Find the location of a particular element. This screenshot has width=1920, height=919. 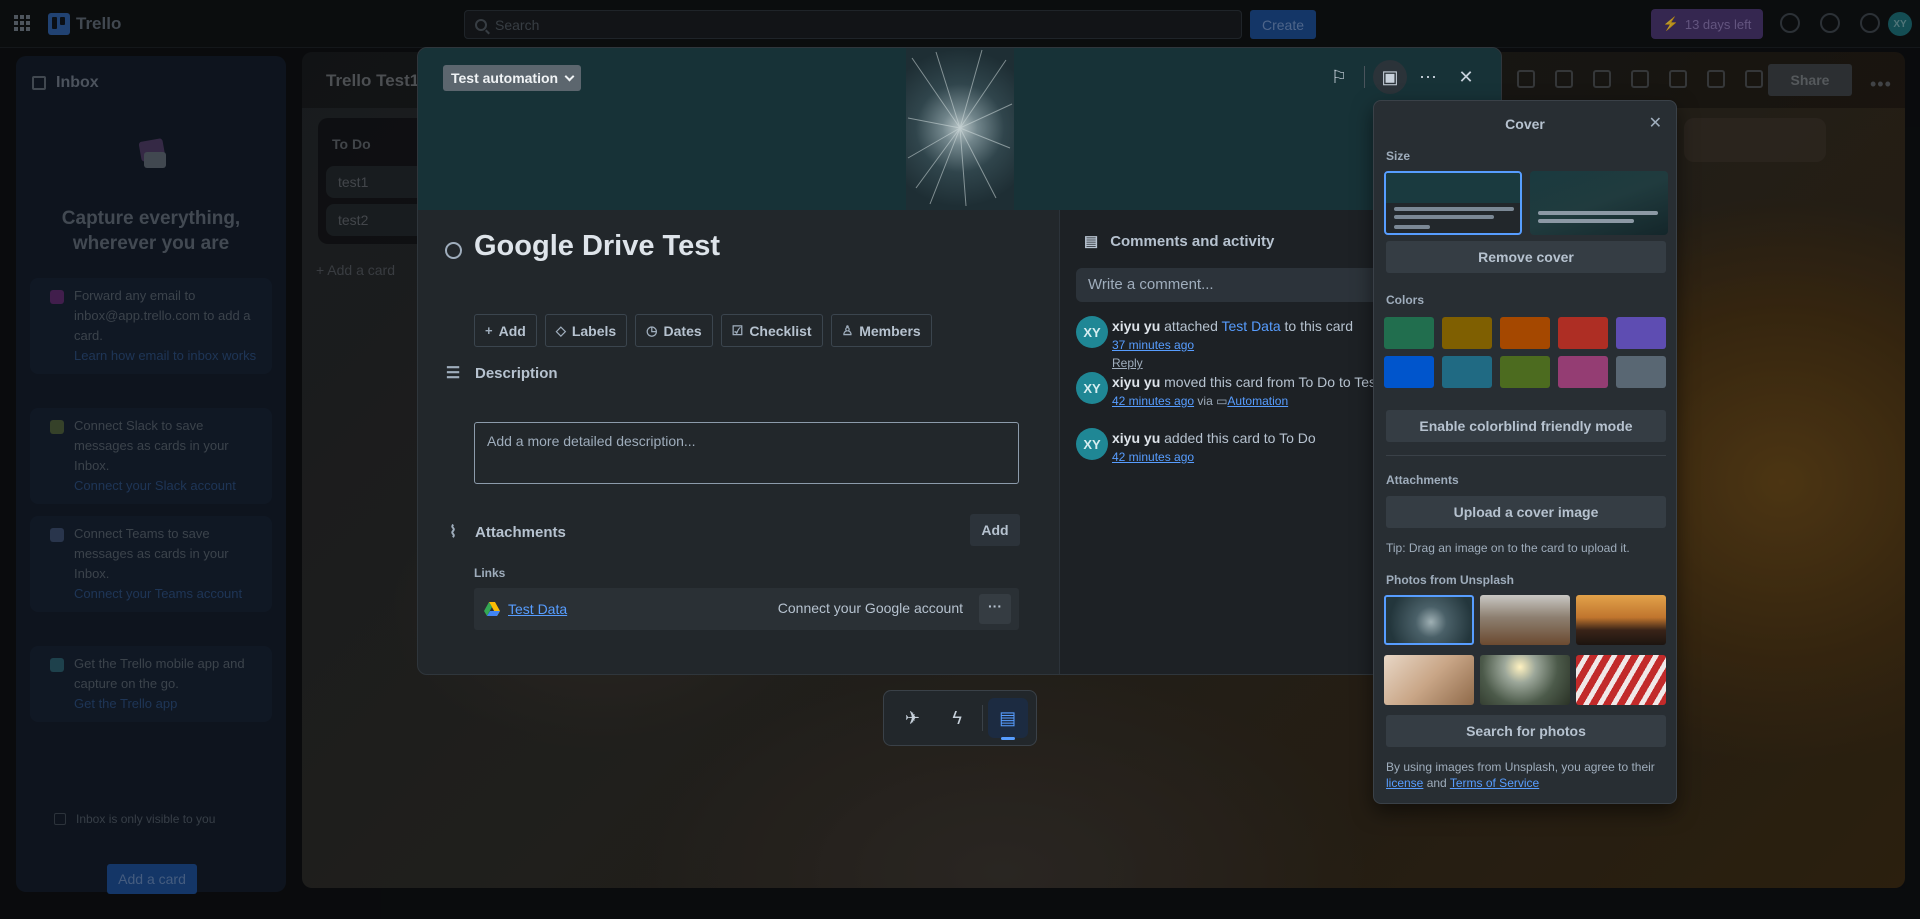

colorblind-mode-button: Enable colorblind friendly mode is located at coordinates (1526, 426).